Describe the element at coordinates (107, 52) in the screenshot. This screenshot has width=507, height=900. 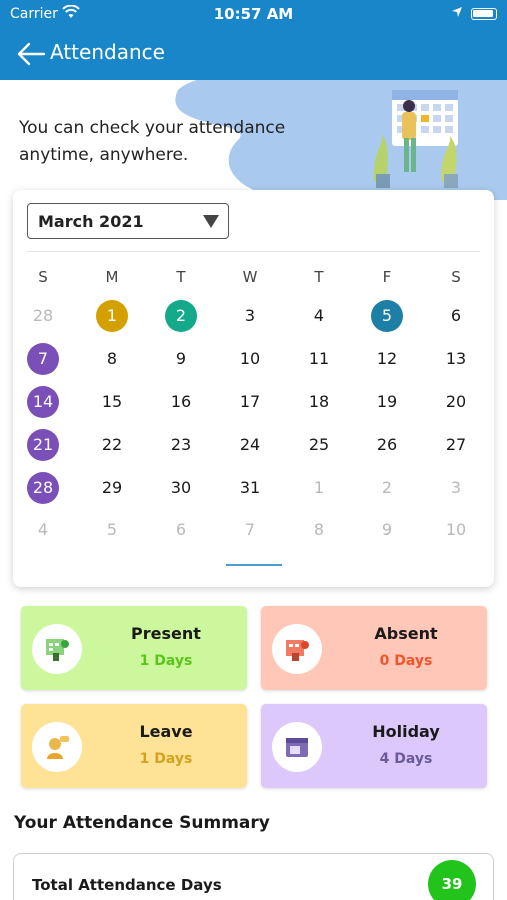
I see `page-title: Attendance` at that location.